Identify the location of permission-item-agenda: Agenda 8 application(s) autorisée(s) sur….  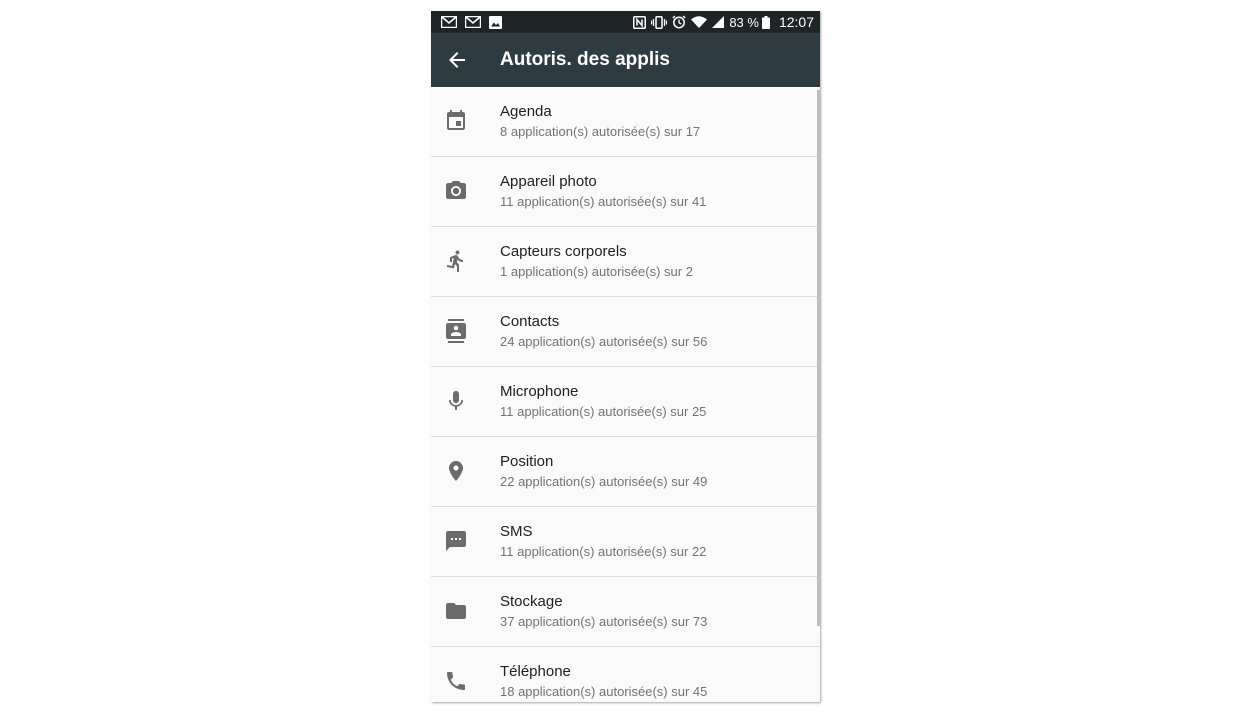
(625, 122).